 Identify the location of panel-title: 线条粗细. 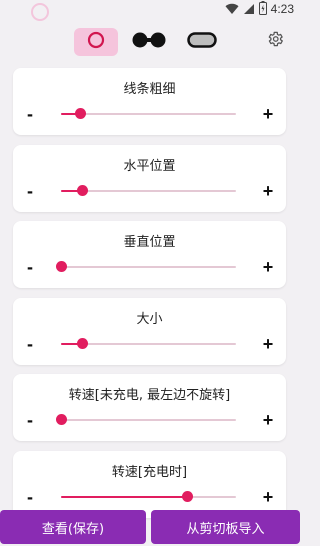
(149, 89).